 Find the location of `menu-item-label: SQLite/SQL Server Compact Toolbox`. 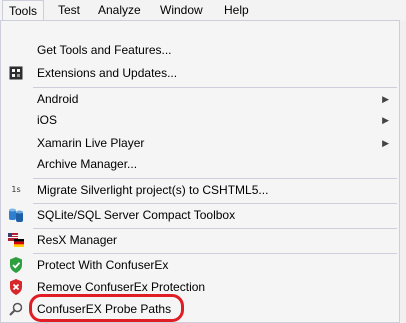

menu-item-label: SQLite/SQL Server Compact Toolbox is located at coordinates (136, 215).